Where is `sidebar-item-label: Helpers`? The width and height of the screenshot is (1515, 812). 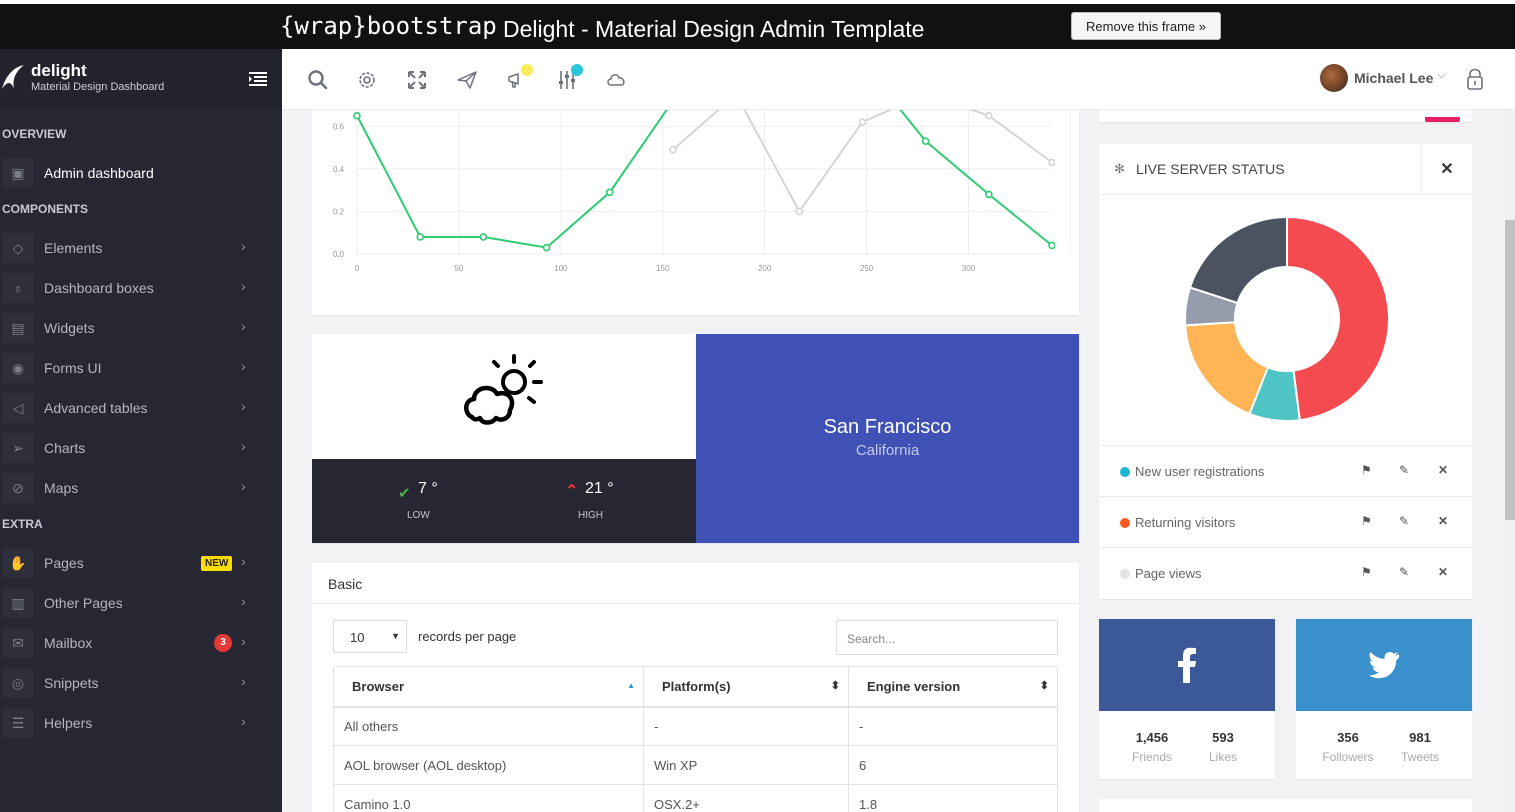
sidebar-item-label: Helpers is located at coordinates (68, 723).